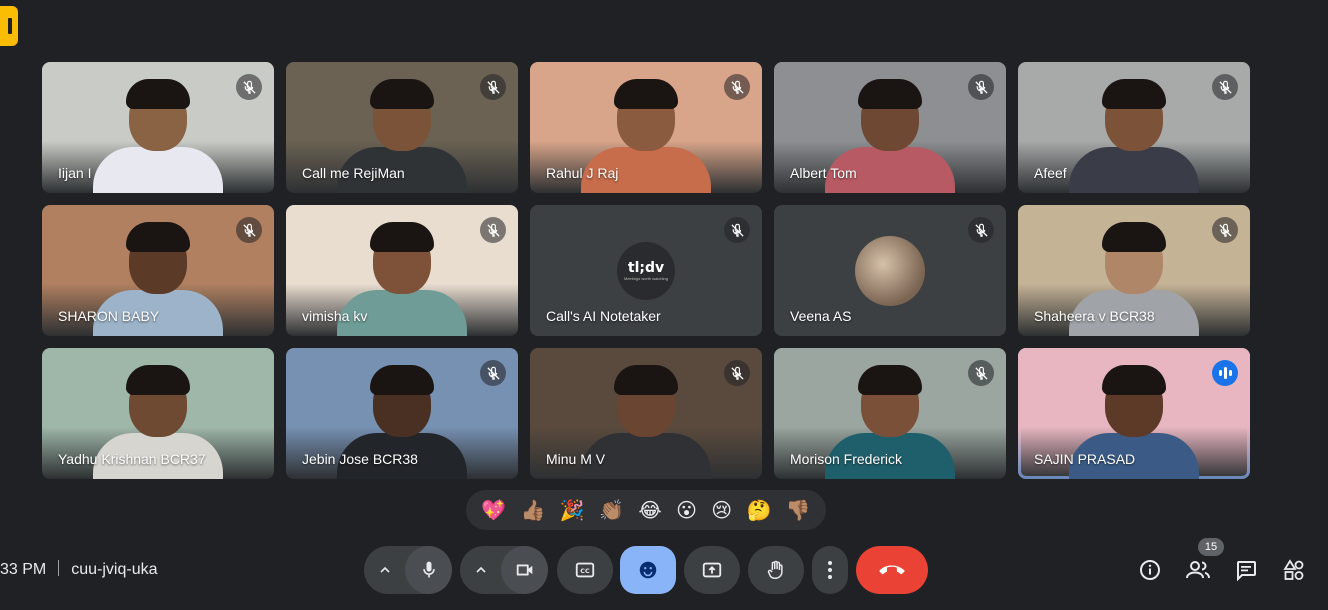 This screenshot has height=610, width=1328. I want to click on mic-icon, so click(428, 569).